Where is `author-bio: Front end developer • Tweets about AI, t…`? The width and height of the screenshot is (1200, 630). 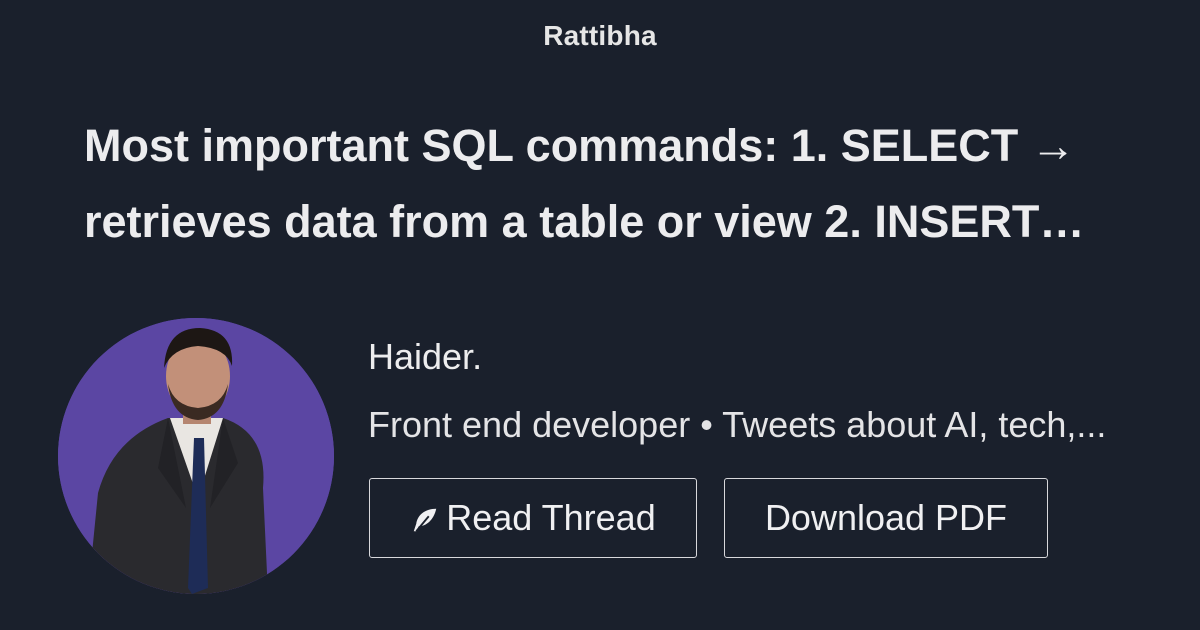 author-bio: Front end developer • Tweets about AI, t… is located at coordinates (737, 424).